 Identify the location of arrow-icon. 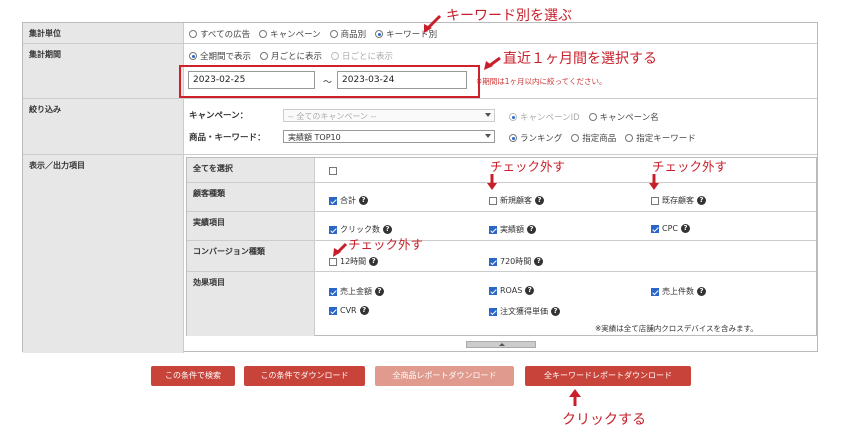
(434, 22).